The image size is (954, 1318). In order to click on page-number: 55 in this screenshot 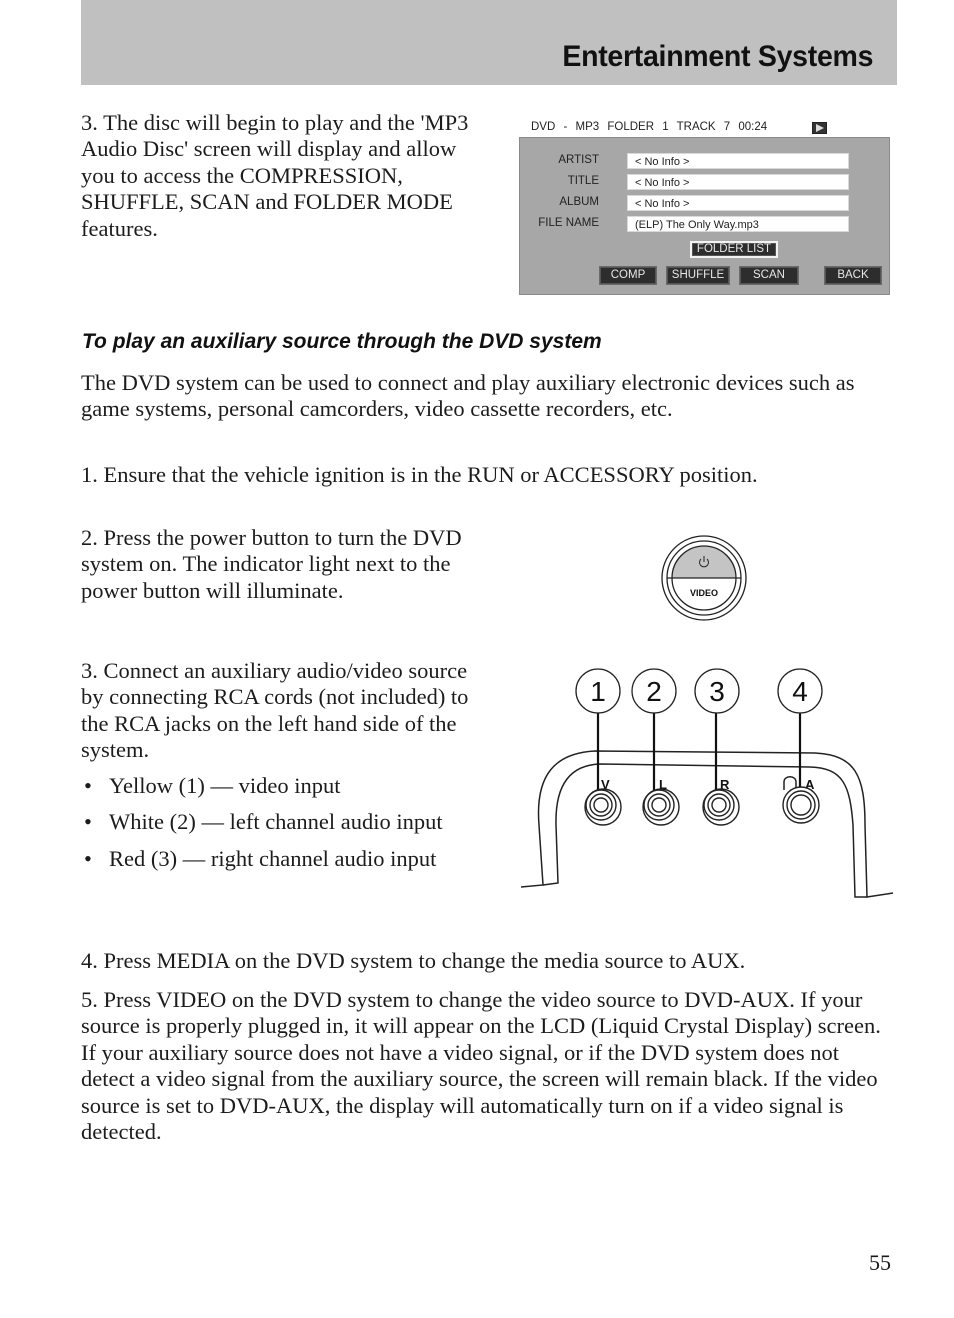, I will do `click(880, 1262)`.